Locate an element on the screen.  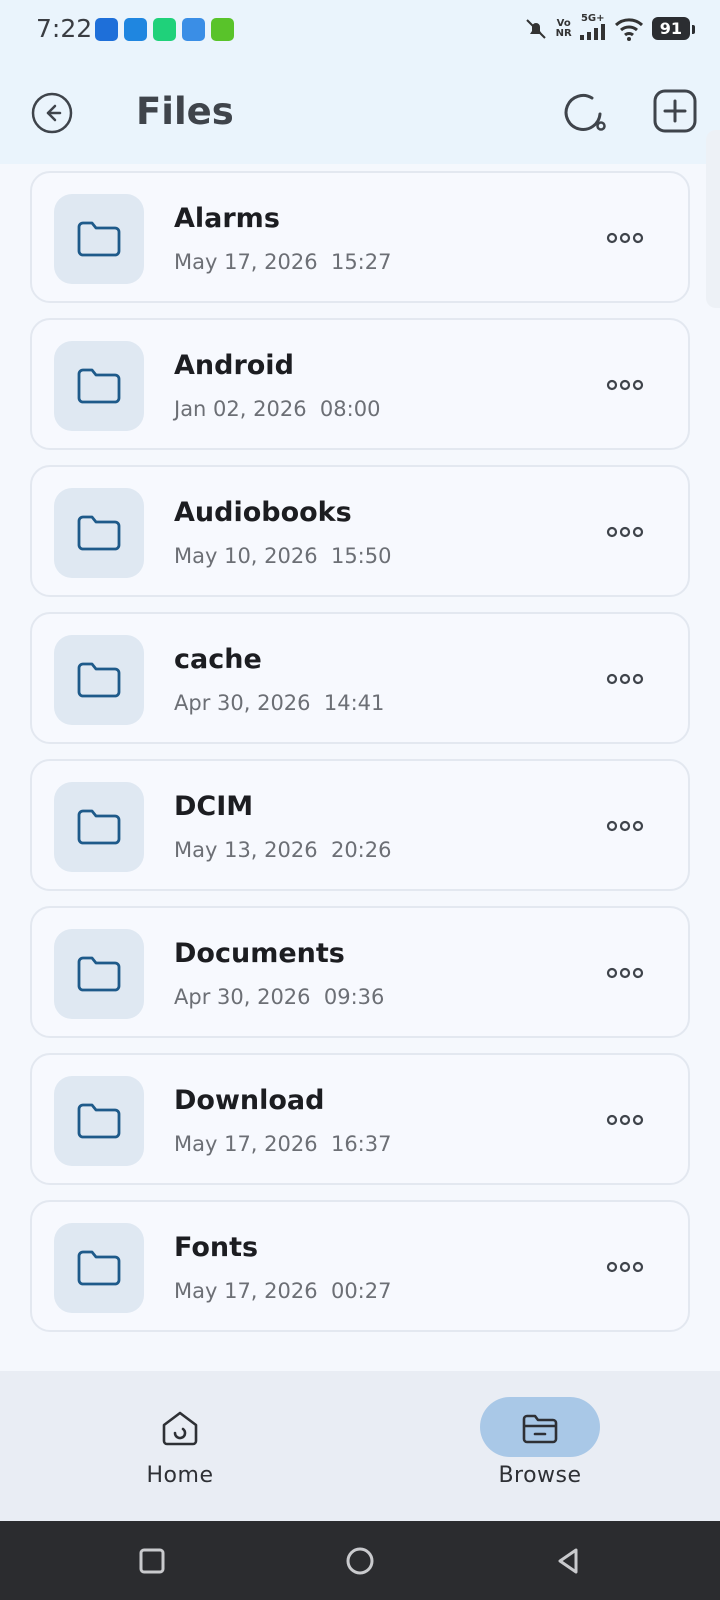
notification-icons is located at coordinates (164, 29).